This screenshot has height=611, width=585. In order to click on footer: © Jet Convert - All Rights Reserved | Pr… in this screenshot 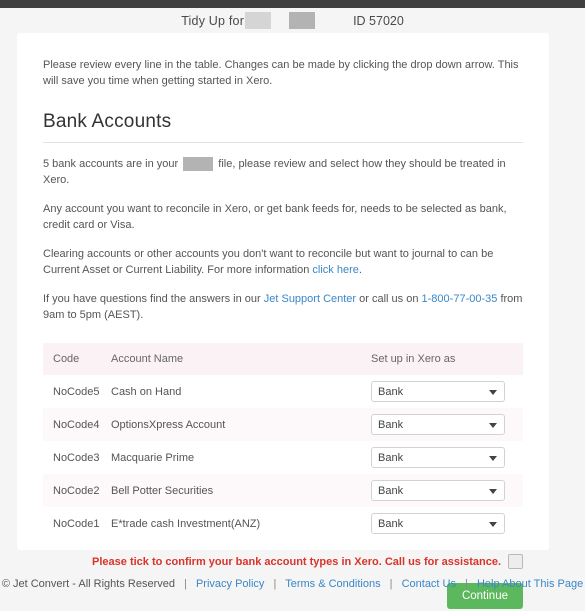, I will do `click(292, 584)`.